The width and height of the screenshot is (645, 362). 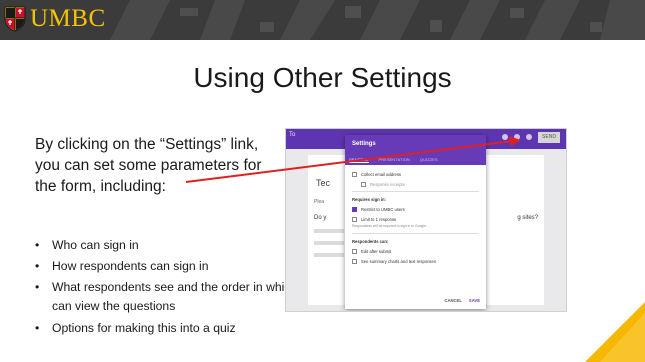 What do you see at coordinates (415, 209) in the screenshot?
I see `restrict-umbc-option: Restrict to UMBC users` at bounding box center [415, 209].